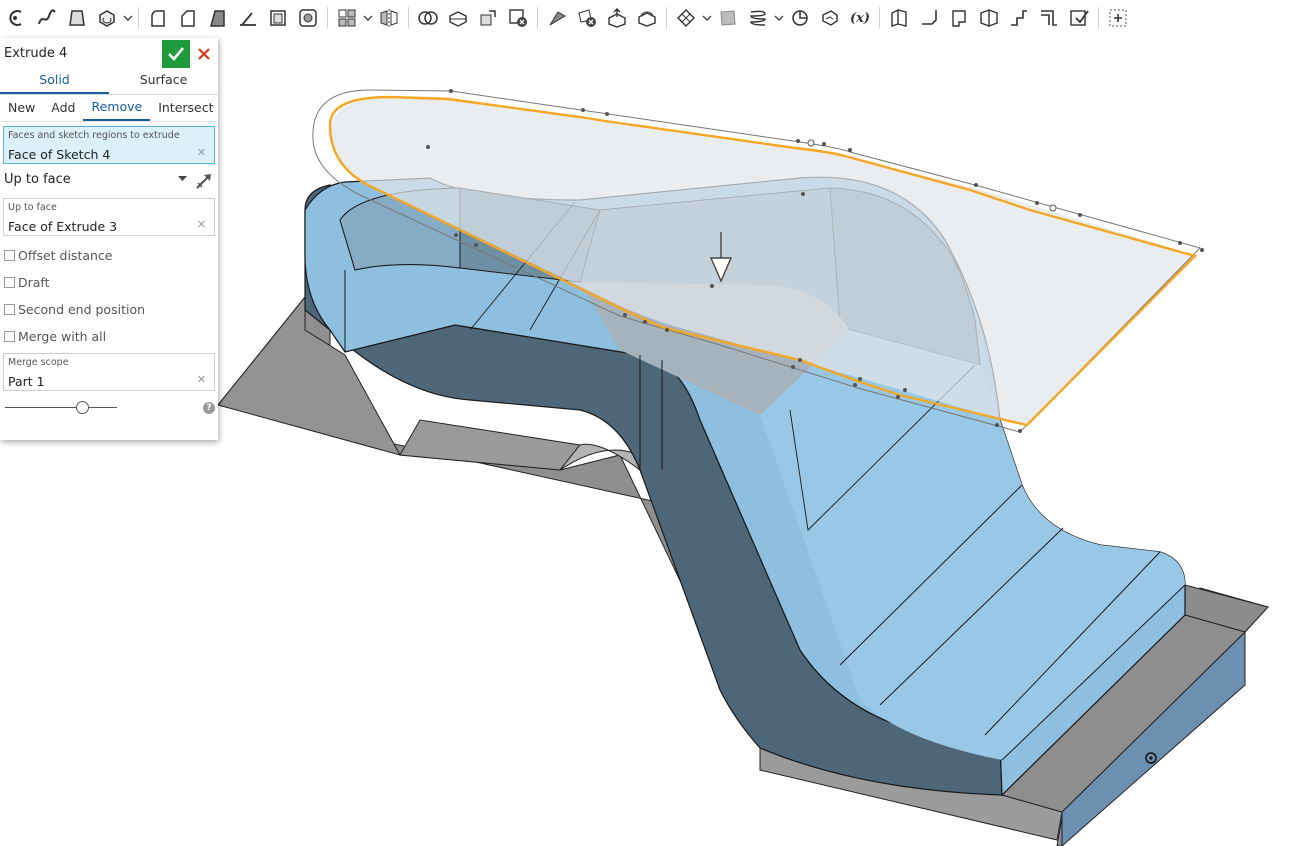 The width and height of the screenshot is (1296, 846). I want to click on field-value: Part 1, so click(26, 381).